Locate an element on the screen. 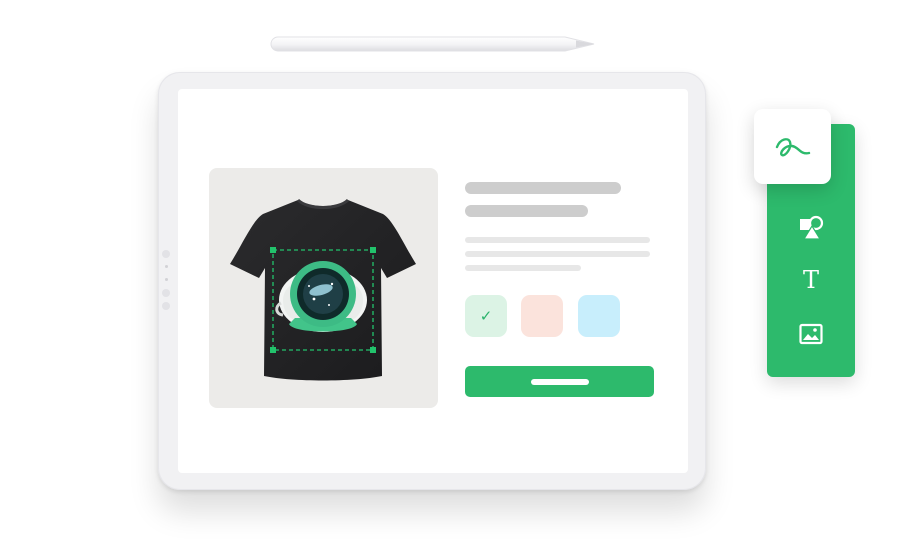  color-swatch-pink is located at coordinates (542, 316).